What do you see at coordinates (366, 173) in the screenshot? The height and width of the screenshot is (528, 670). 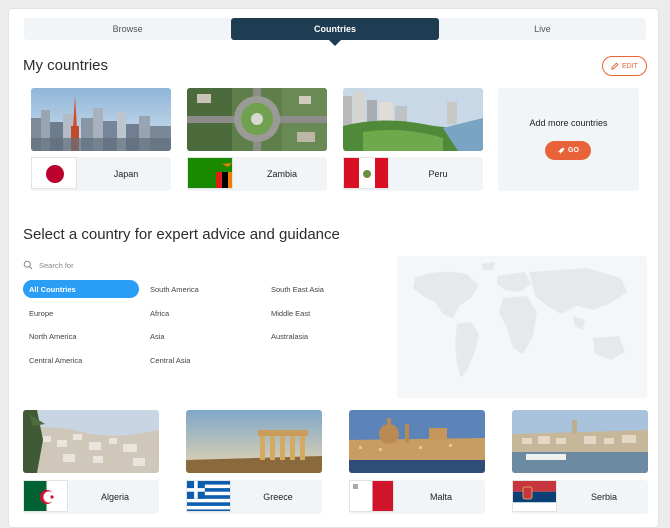 I see `peru-flag` at bounding box center [366, 173].